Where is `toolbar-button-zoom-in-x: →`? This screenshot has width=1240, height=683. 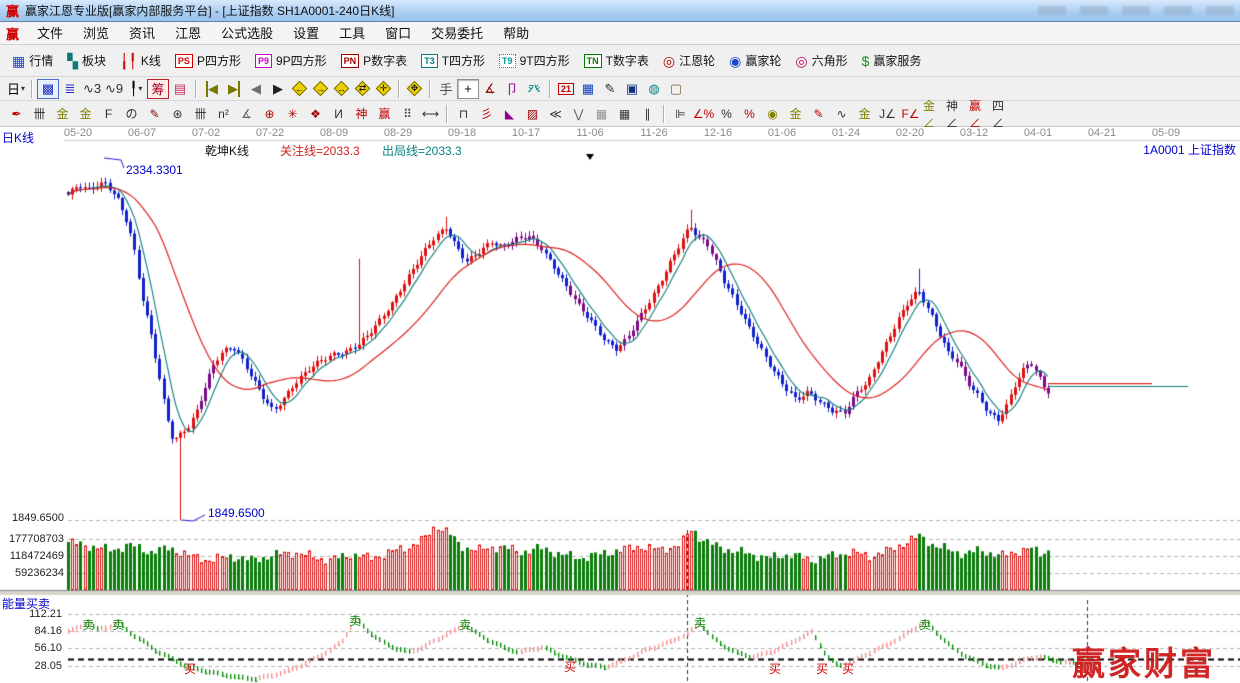 toolbar-button-zoom-in-x: → is located at coordinates (320, 88).